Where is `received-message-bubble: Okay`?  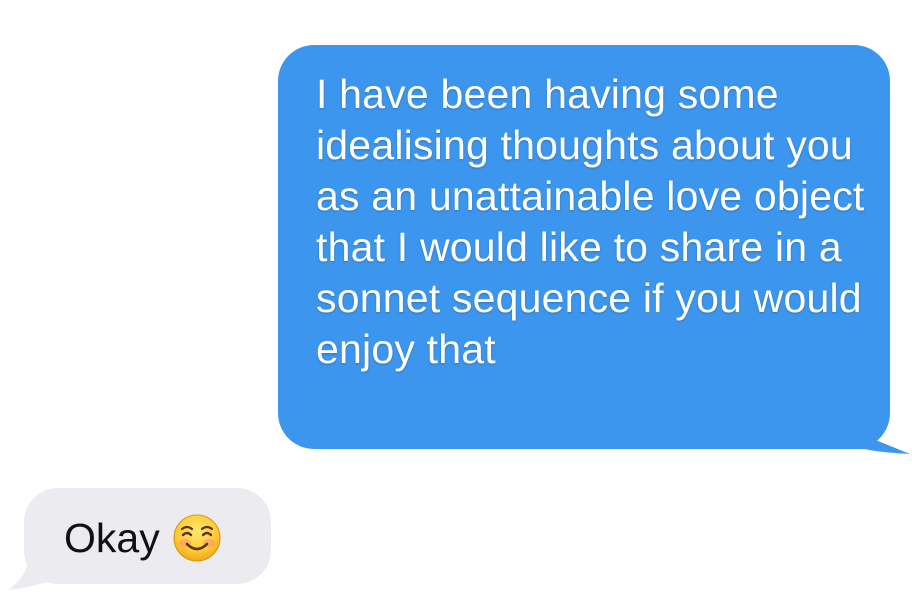 received-message-bubble: Okay is located at coordinates (147, 536).